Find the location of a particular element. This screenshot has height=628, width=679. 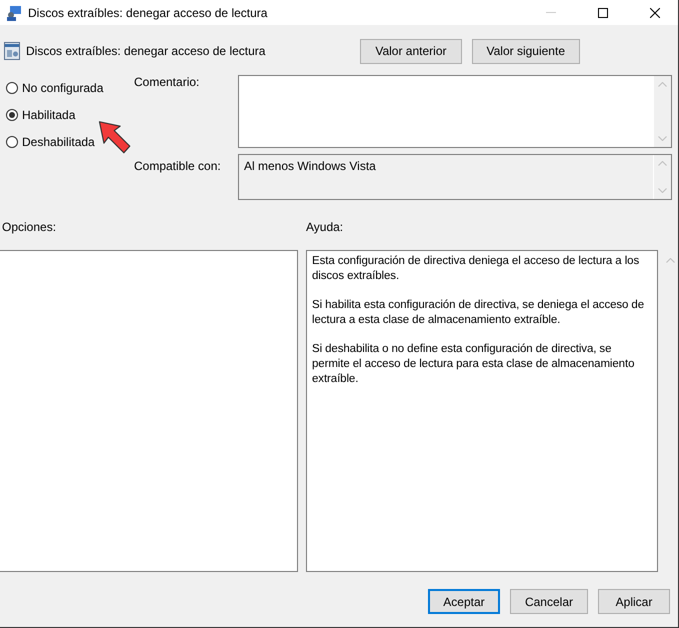

policy-title: Discos extraíbles: denegar acceso de lectura is located at coordinates (146, 51).